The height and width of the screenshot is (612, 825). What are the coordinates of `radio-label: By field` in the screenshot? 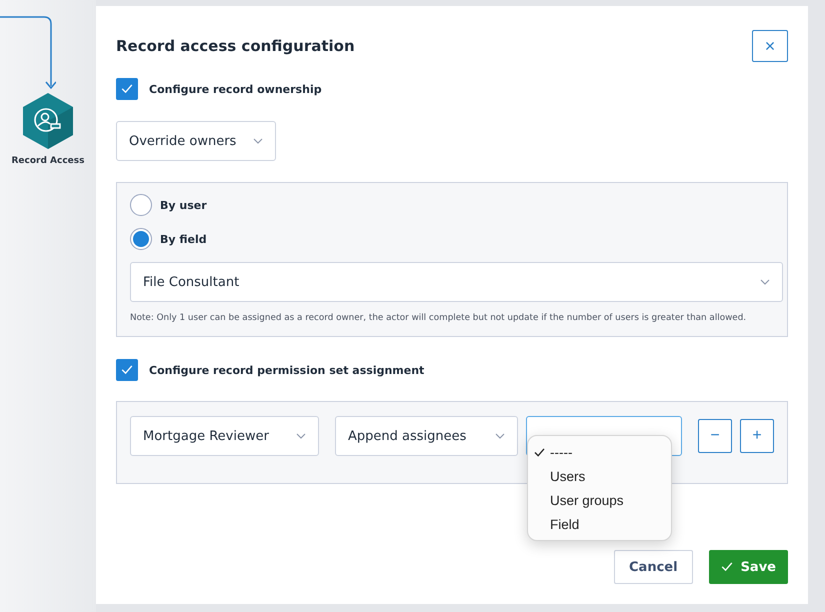 It's located at (183, 239).